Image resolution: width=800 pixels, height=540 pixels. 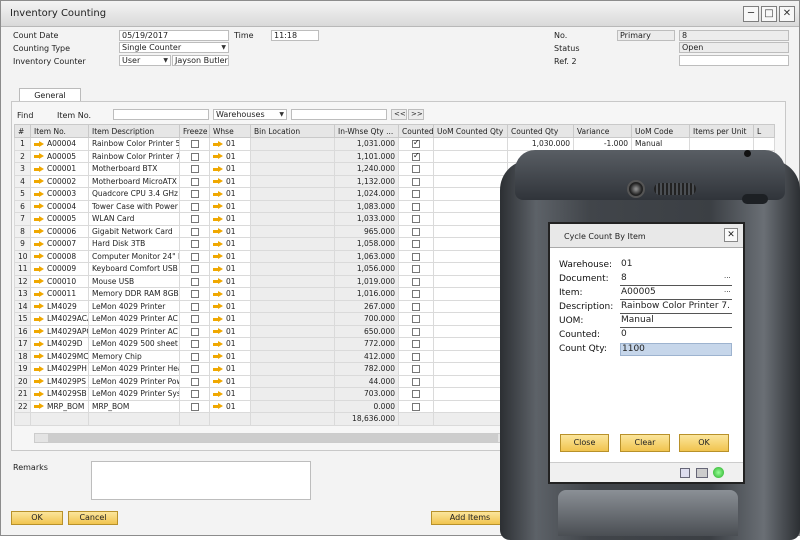 I want to click on item-description-cell: Motherboard MicroATX, so click(x=134, y=181).